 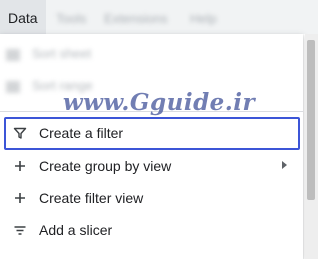 What do you see at coordinates (105, 166) in the screenshot?
I see `menu-item-create-group-by-view-label: Create group by view` at bounding box center [105, 166].